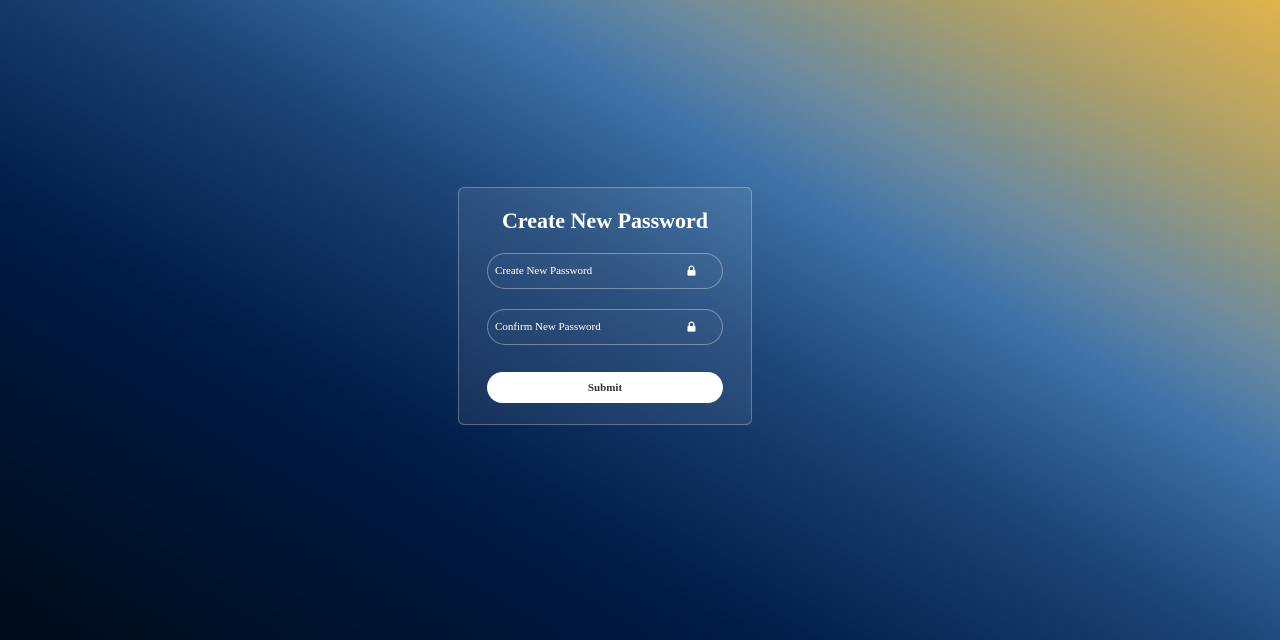 Image resolution: width=1280 pixels, height=640 pixels. I want to click on confirm-password-field, so click(605, 327).